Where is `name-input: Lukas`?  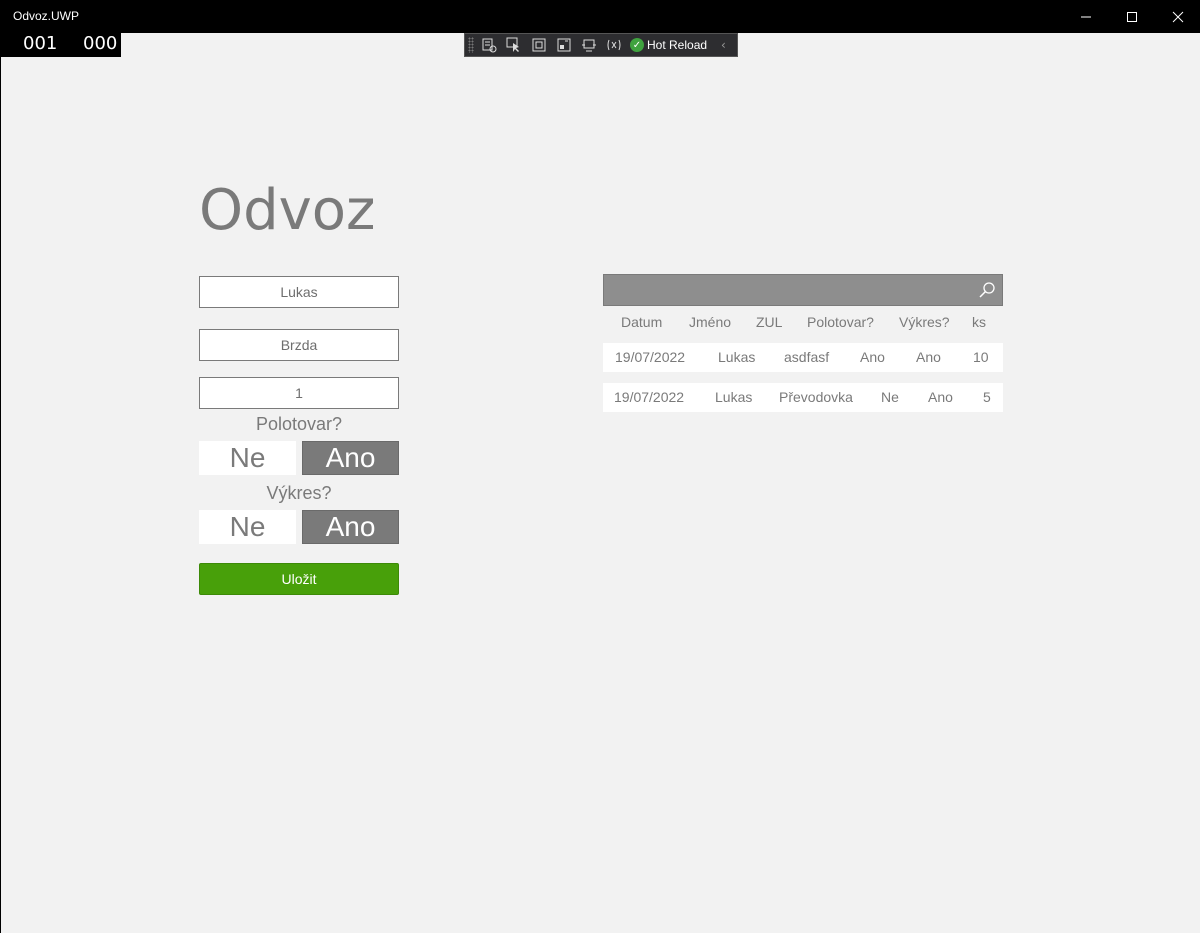 name-input: Lukas is located at coordinates (299, 292).